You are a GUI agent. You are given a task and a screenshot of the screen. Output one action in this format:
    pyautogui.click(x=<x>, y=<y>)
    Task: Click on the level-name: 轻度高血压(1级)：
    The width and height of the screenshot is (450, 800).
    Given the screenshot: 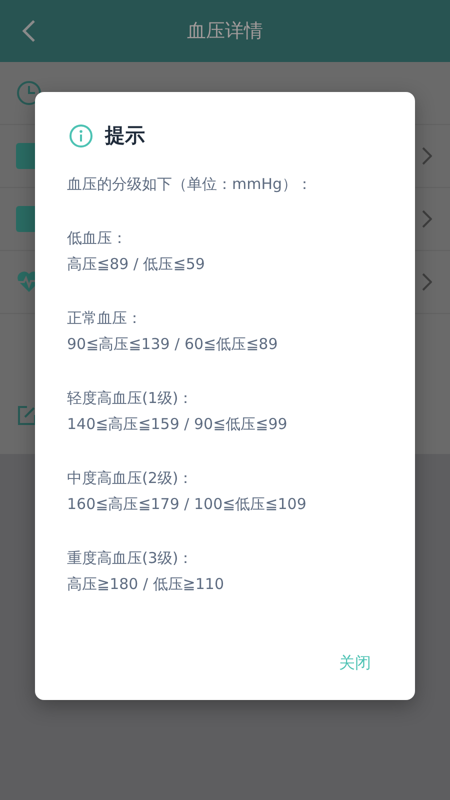 What is the action you would take?
    pyautogui.click(x=130, y=398)
    